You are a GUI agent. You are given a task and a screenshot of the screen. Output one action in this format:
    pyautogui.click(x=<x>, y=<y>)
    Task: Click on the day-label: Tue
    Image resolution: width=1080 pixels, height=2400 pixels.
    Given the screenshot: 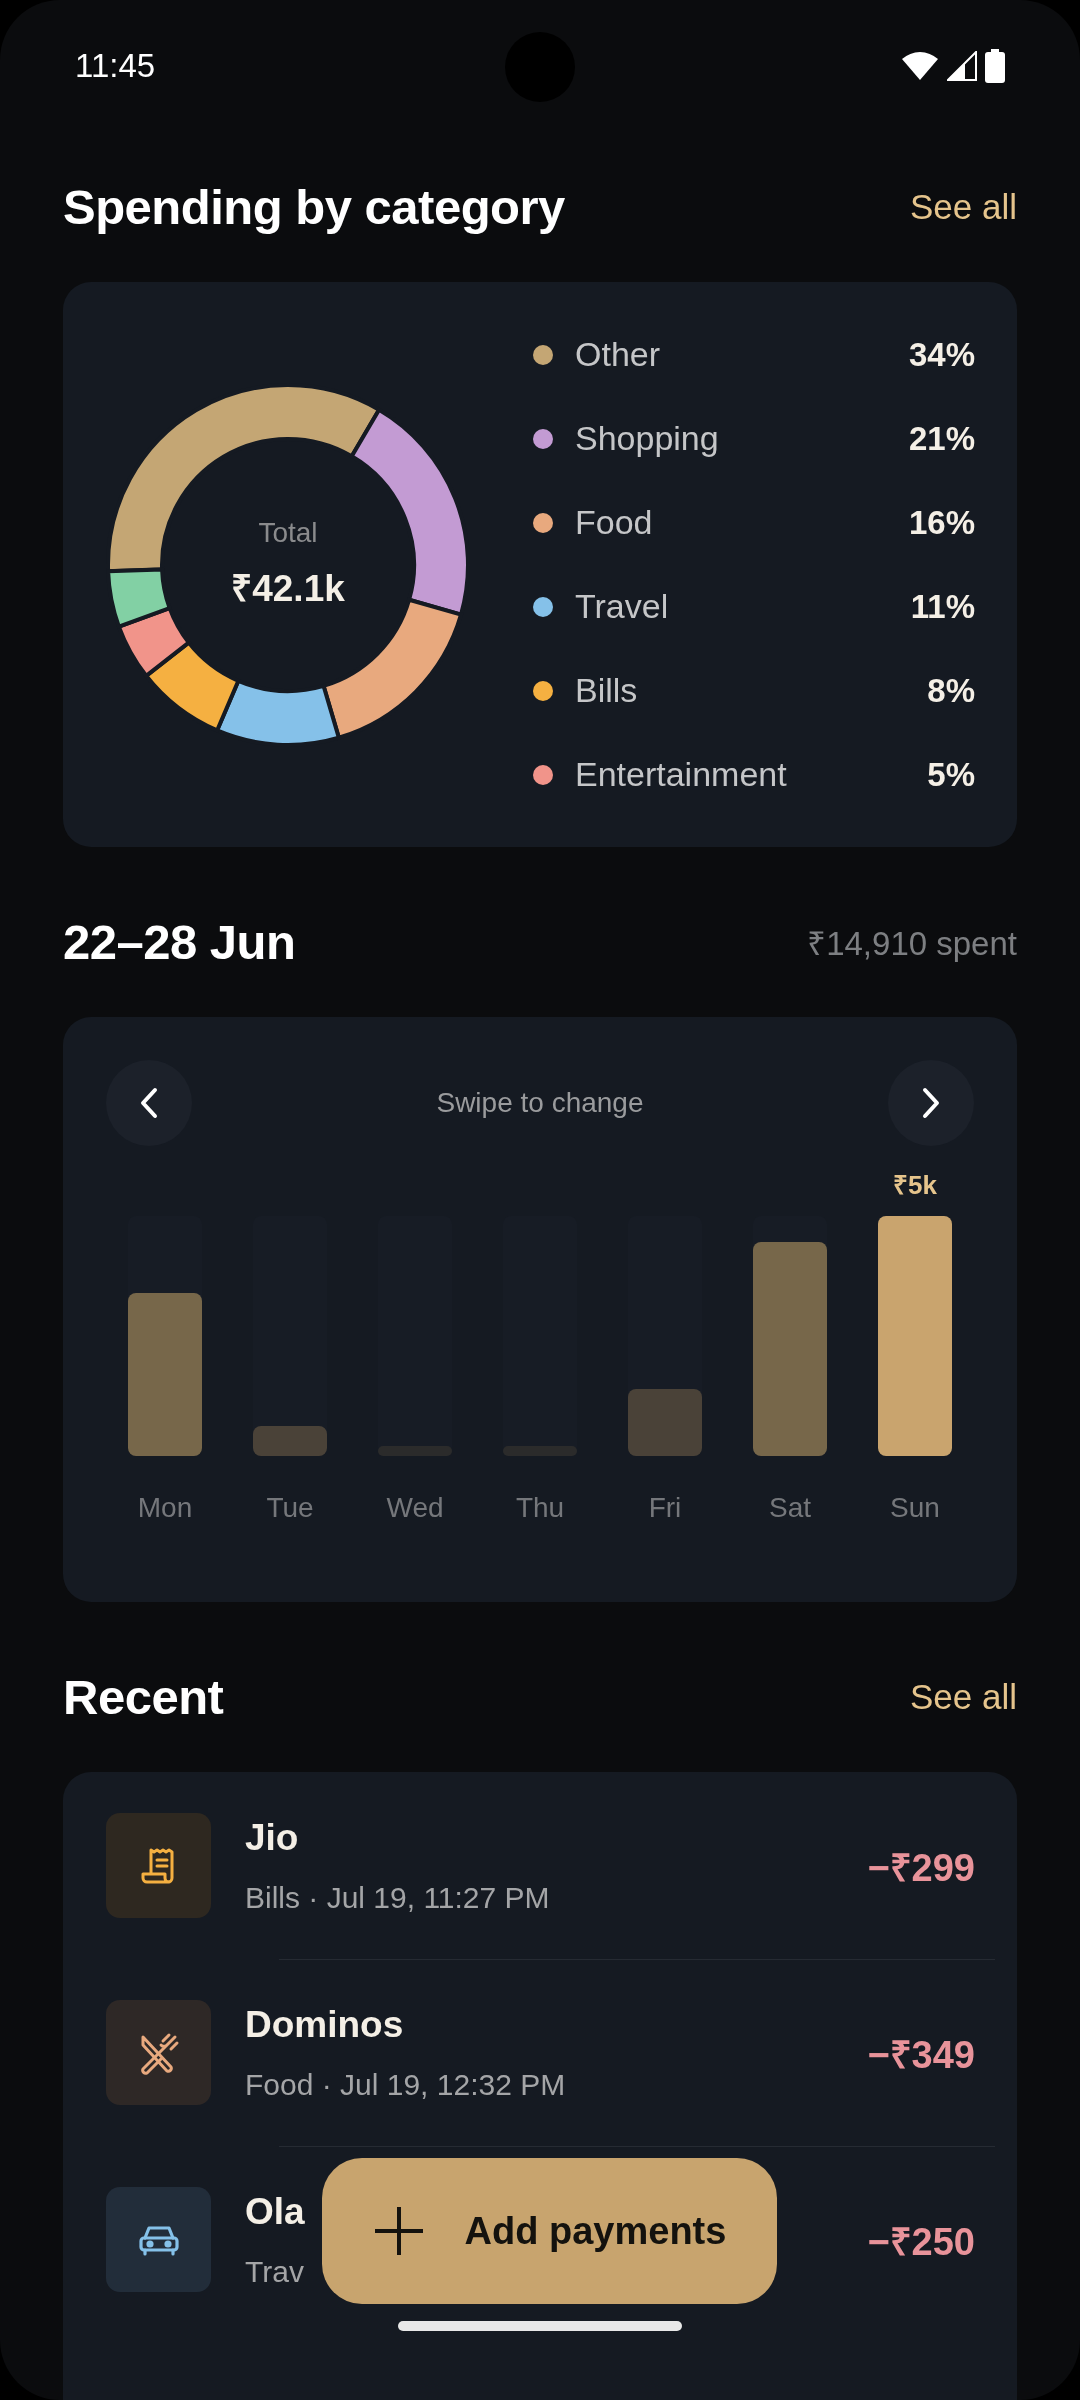 What is the action you would take?
    pyautogui.click(x=290, y=1508)
    